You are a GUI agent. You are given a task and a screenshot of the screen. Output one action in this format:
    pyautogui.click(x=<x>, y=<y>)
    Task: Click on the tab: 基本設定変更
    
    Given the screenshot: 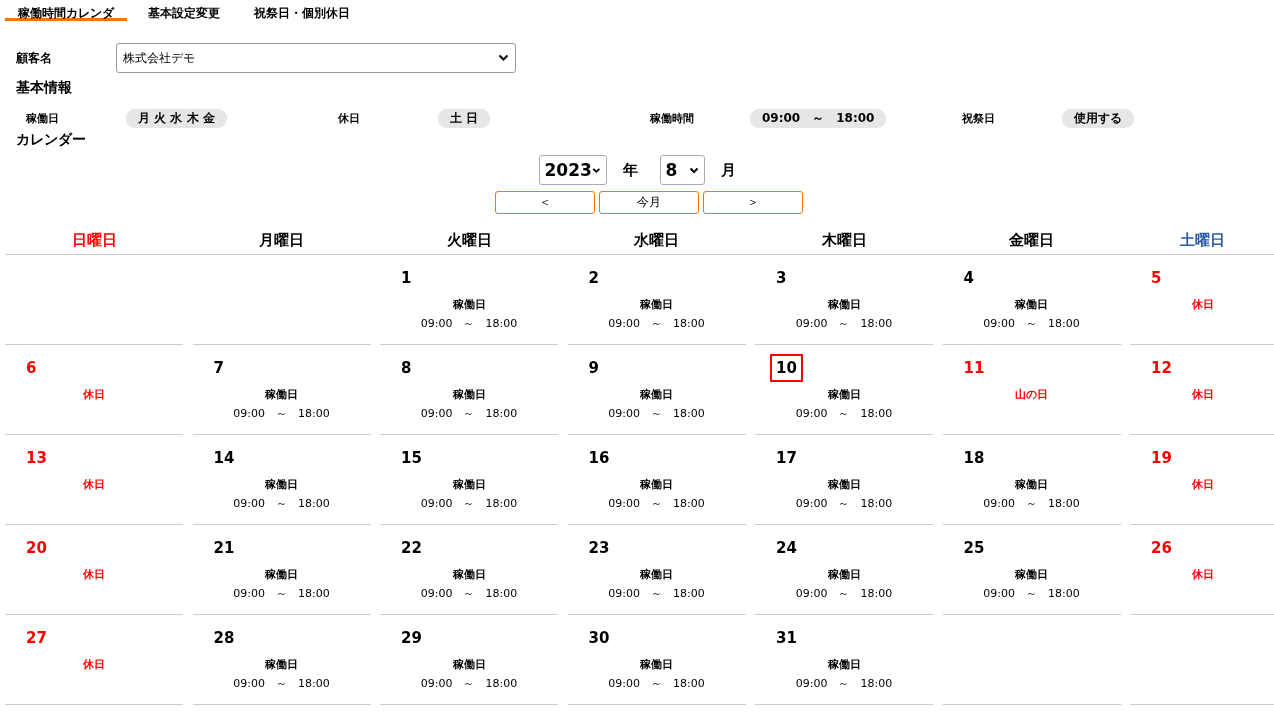 What is the action you would take?
    pyautogui.click(x=184, y=10)
    